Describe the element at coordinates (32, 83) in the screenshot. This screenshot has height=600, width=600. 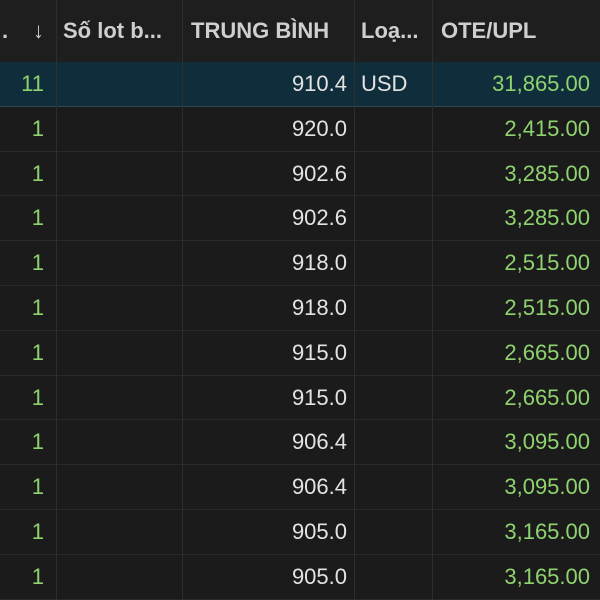
I see `lots-cell: 11` at that location.